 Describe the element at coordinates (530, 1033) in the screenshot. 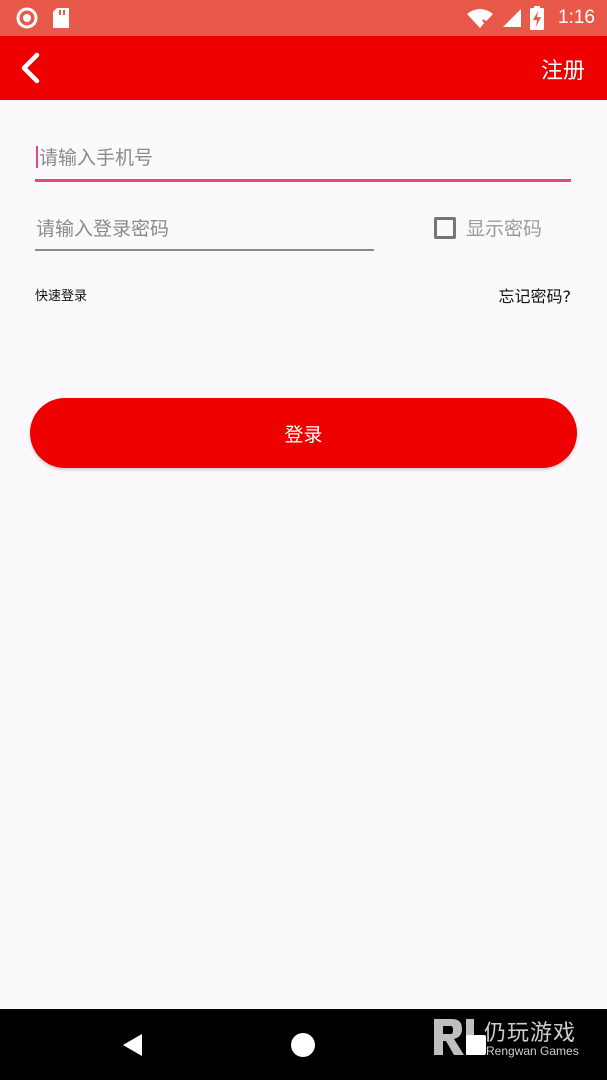

I see `watermark-chinese: 仍玩游戏` at that location.